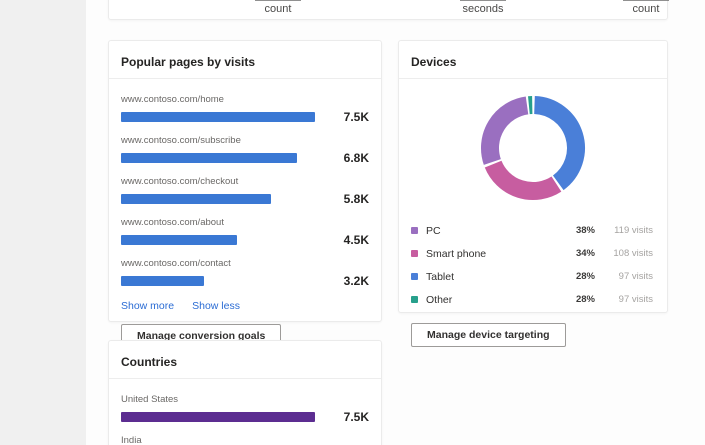 The image size is (705, 445). Describe the element at coordinates (440, 276) in the screenshot. I see `legend-label: Tablet` at that location.